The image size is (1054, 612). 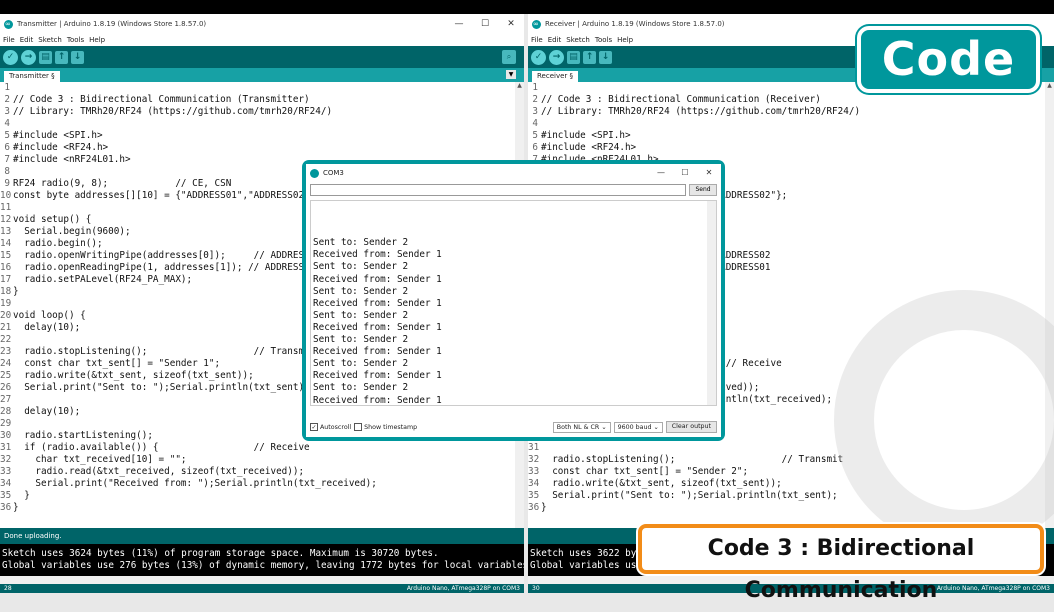 I want to click on line-number: 26, so click(x=6, y=387).